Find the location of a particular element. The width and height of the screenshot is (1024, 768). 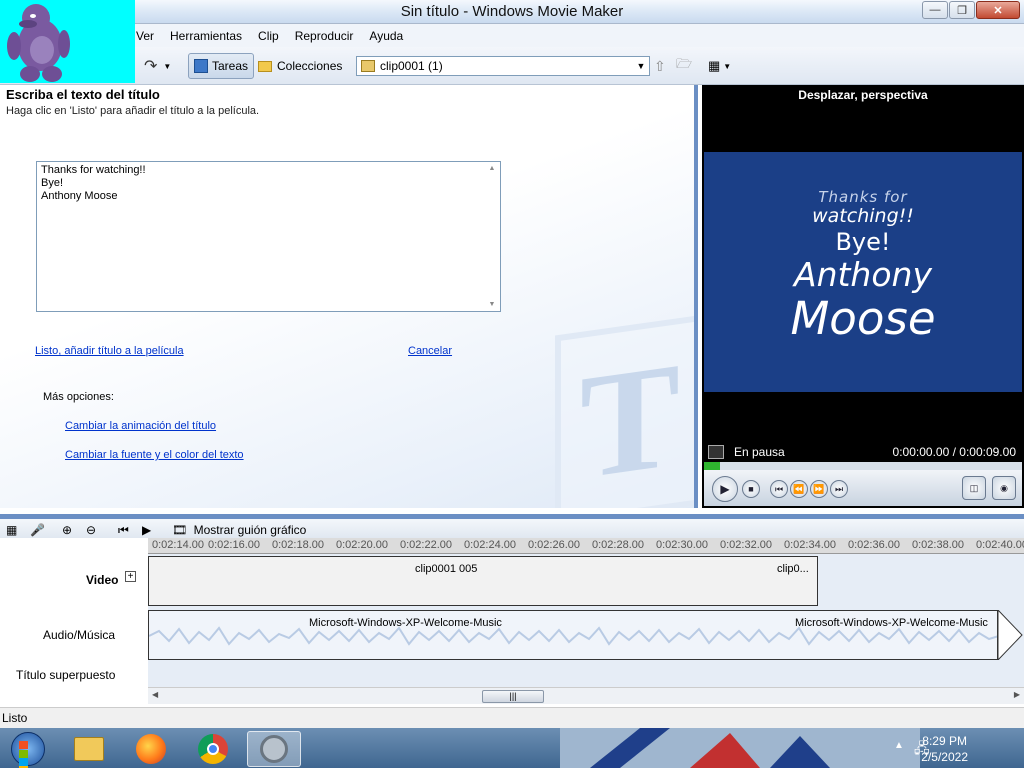

chrome-icon is located at coordinates (213, 749).